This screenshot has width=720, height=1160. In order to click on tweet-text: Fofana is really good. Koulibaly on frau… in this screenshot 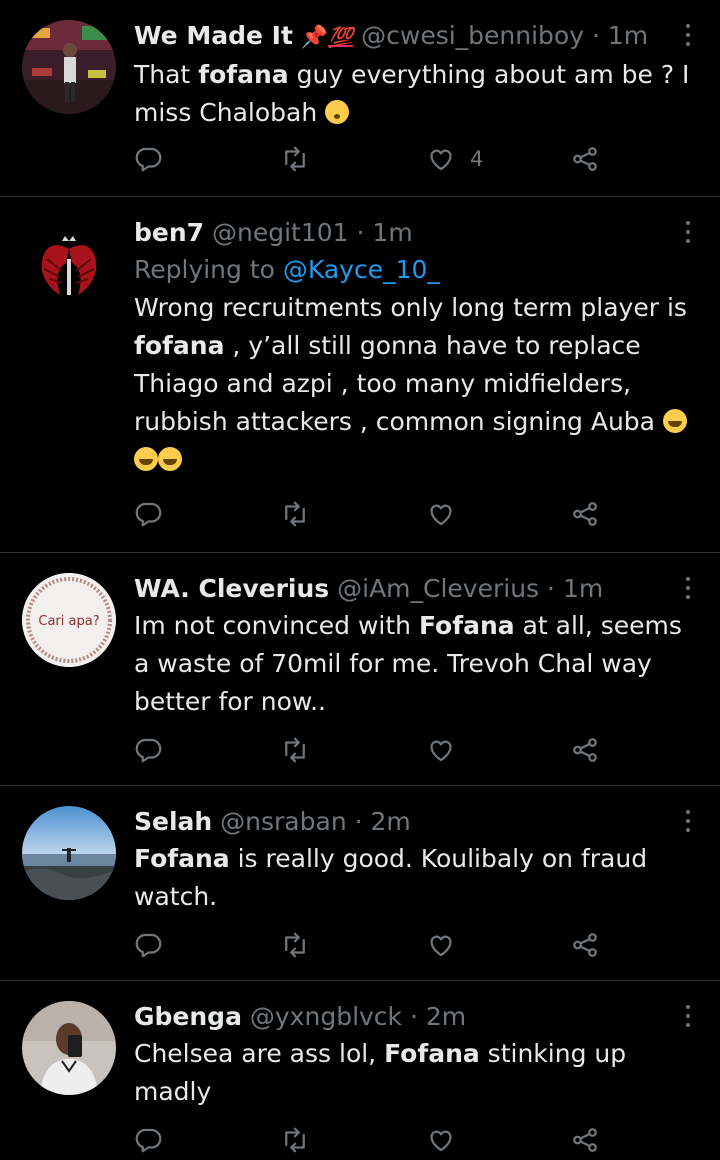, I will do `click(391, 877)`.